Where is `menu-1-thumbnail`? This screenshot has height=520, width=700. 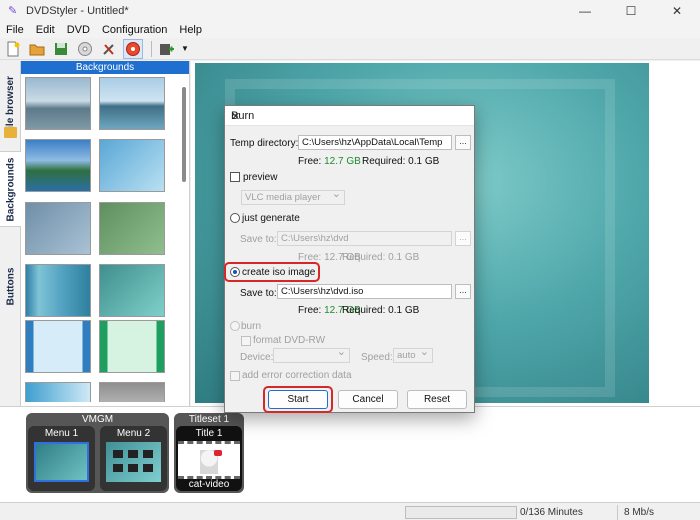
menu-1-thumbnail is located at coordinates (61, 462).